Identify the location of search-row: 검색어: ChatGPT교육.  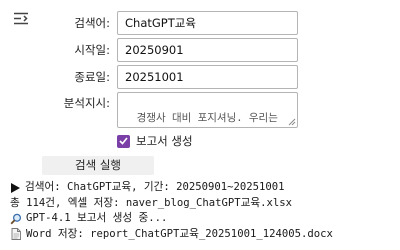
(200, 23).